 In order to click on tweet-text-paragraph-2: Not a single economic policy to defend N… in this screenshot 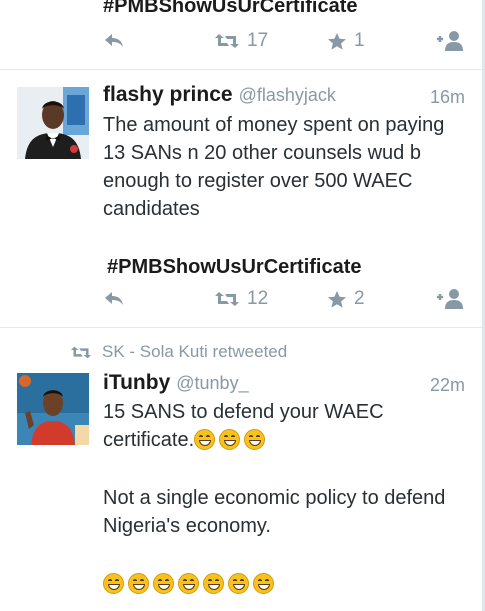, I will do `click(274, 512)`.